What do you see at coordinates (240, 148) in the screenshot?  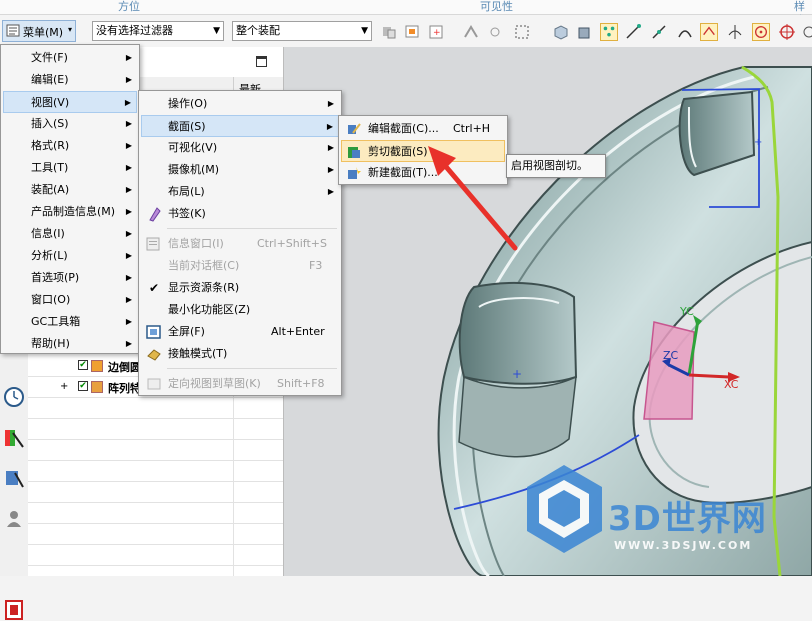 I see `menu-item-visualization: 可视化(V) ▶` at bounding box center [240, 148].